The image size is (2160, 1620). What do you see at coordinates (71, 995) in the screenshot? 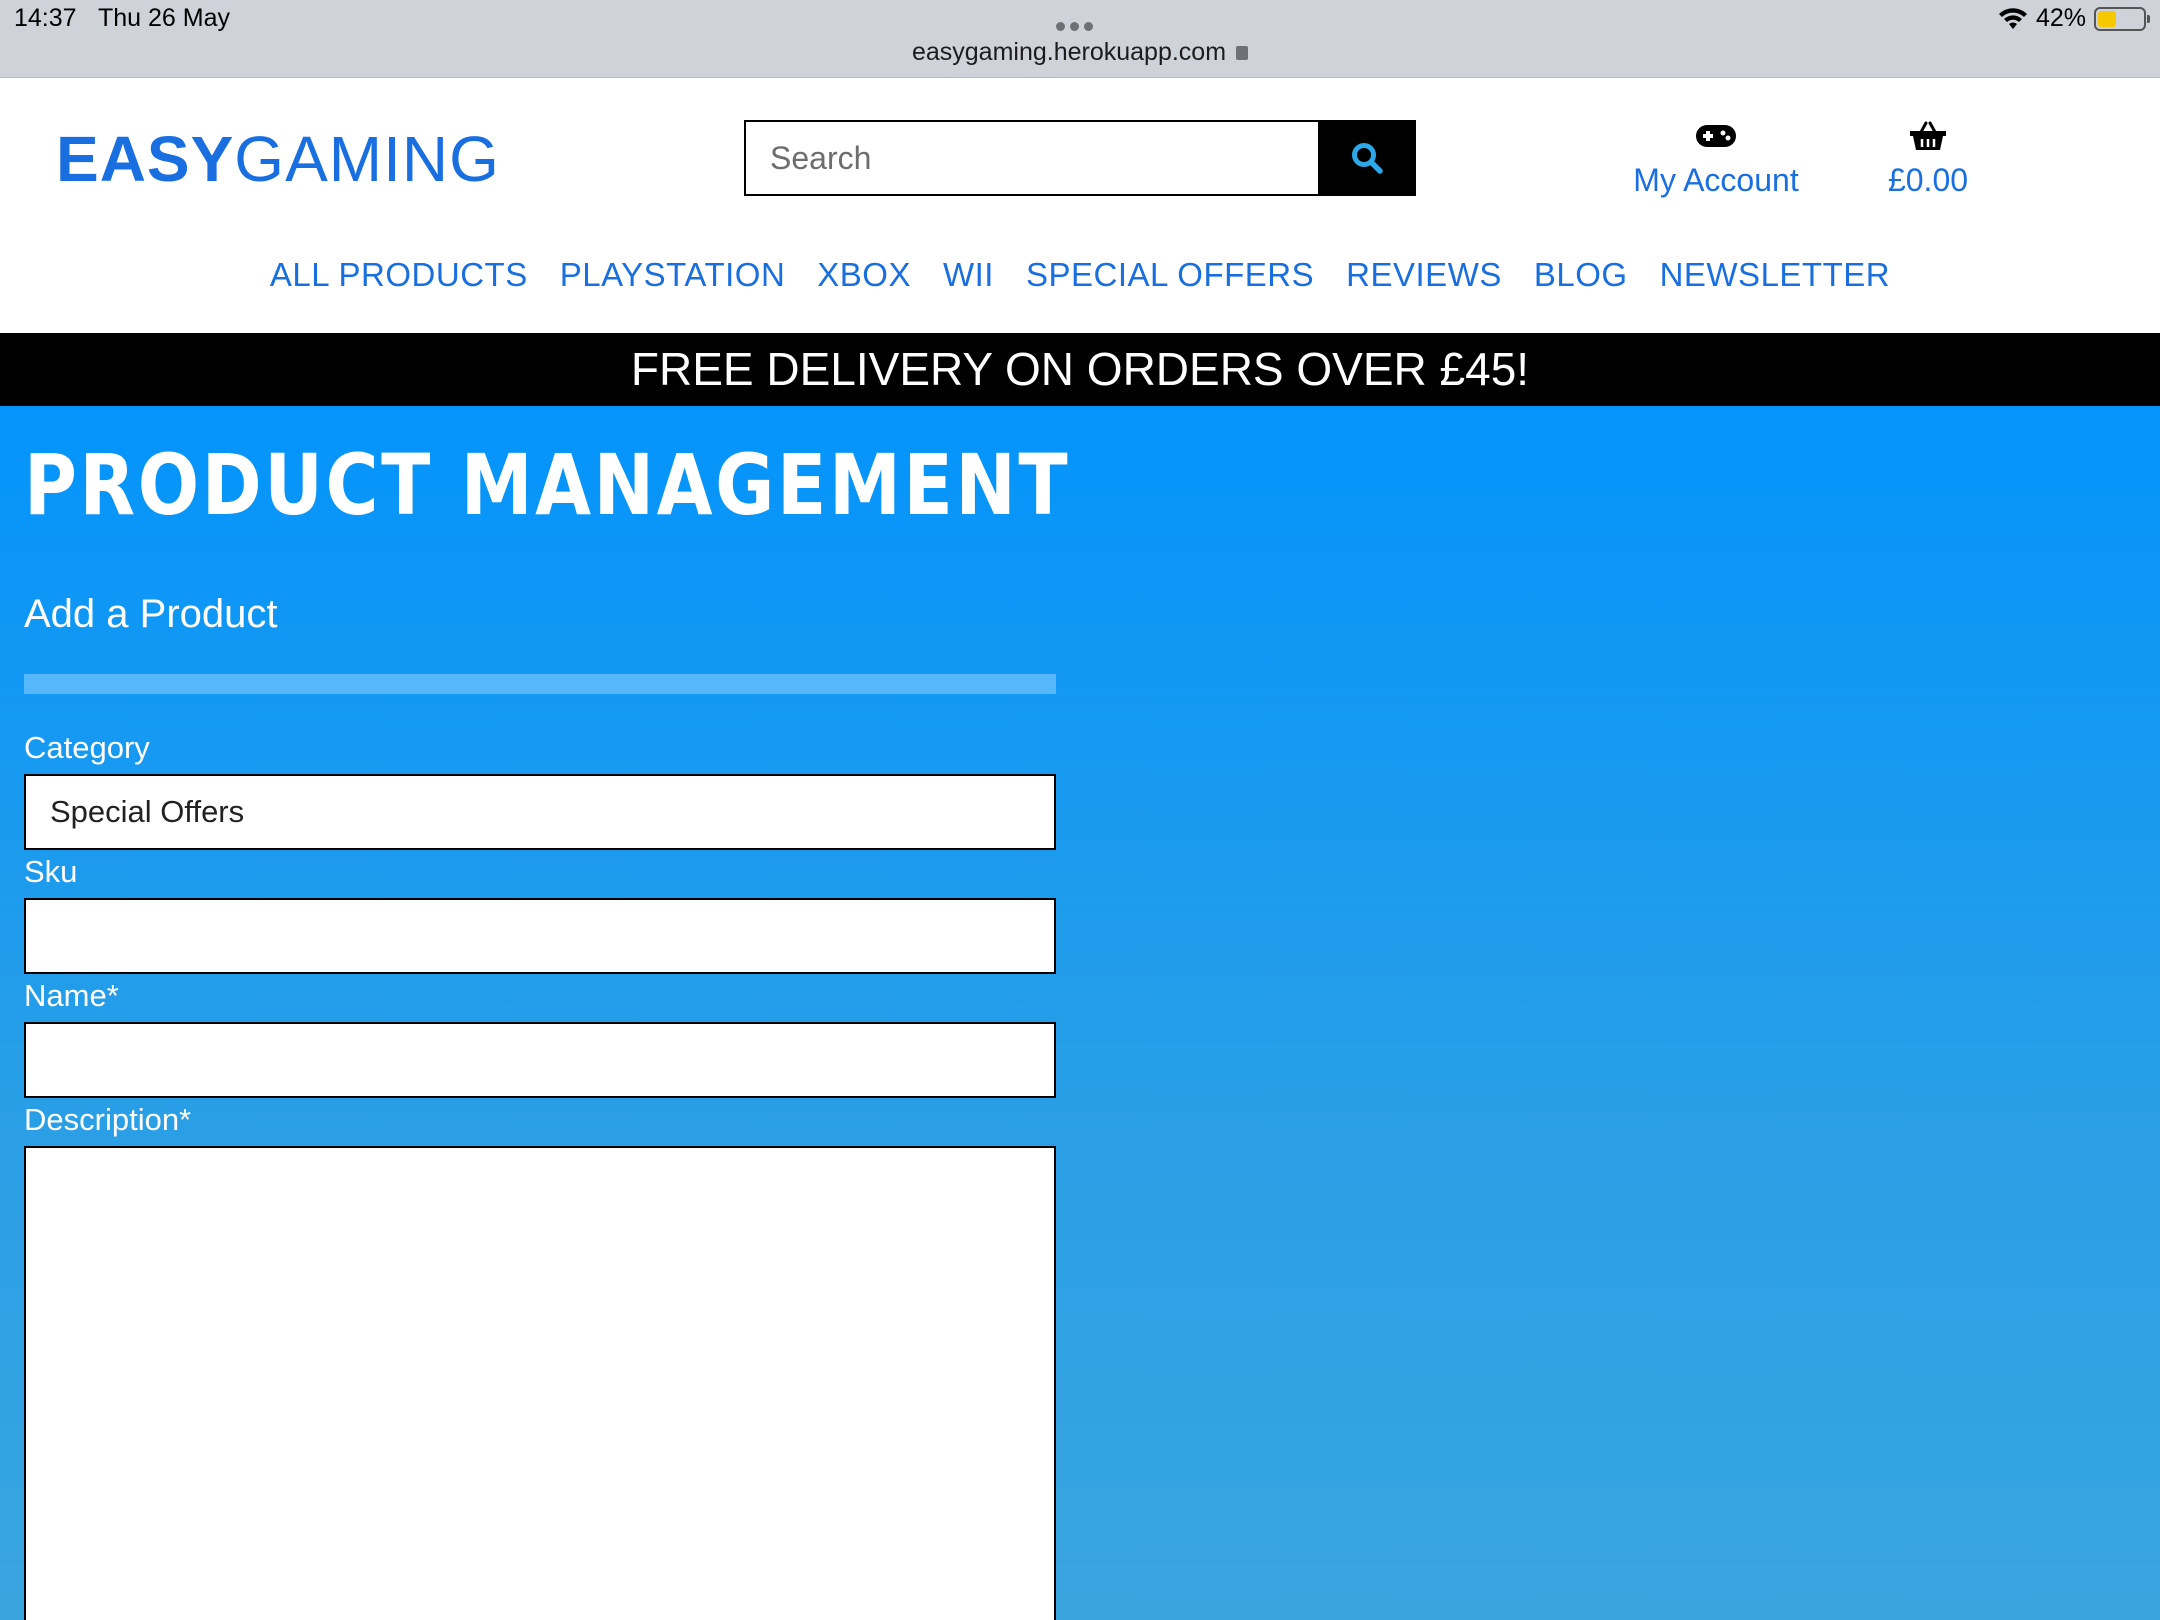
I see `name-label: Name*` at bounding box center [71, 995].